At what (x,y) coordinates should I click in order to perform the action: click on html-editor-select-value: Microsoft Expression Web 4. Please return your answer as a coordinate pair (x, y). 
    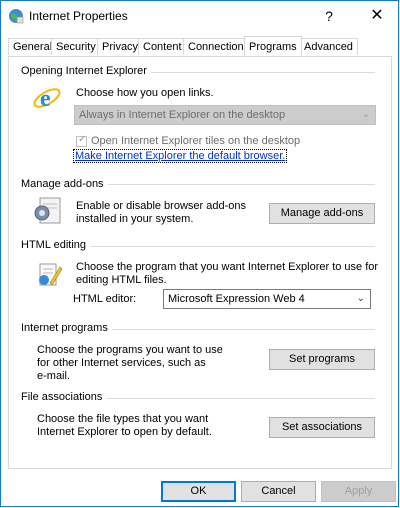
    Looking at the image, I should click on (236, 299).